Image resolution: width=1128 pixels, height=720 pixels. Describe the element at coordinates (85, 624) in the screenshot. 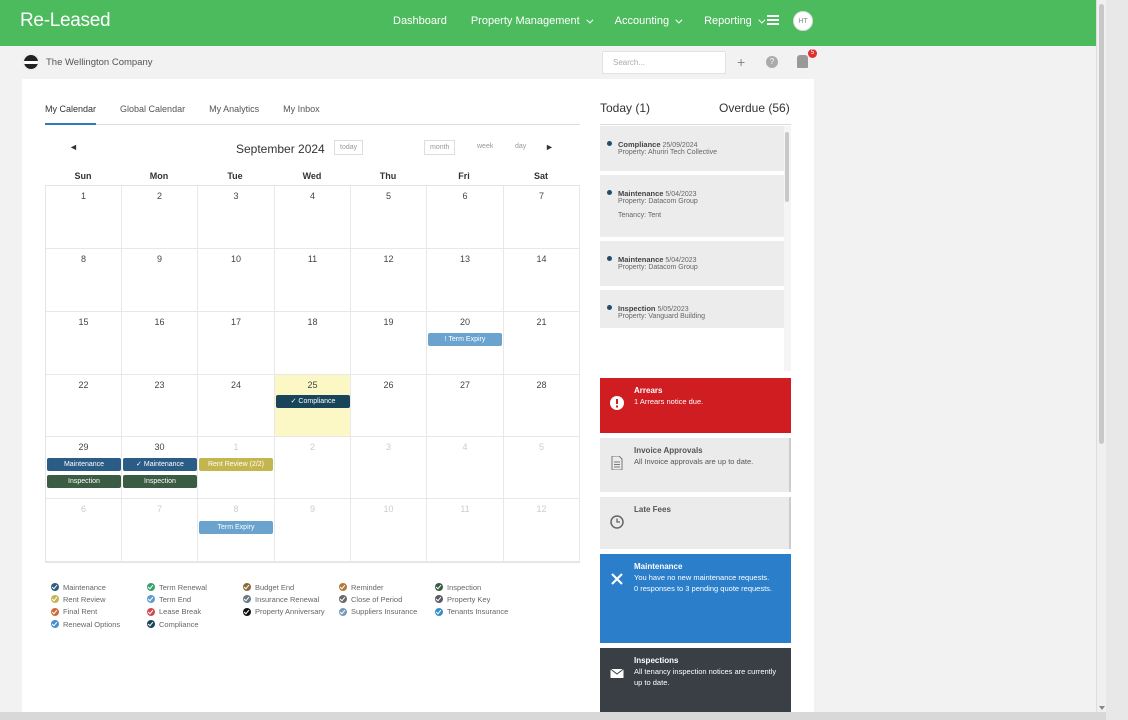

I see `legend-item: Renewal Options` at that location.